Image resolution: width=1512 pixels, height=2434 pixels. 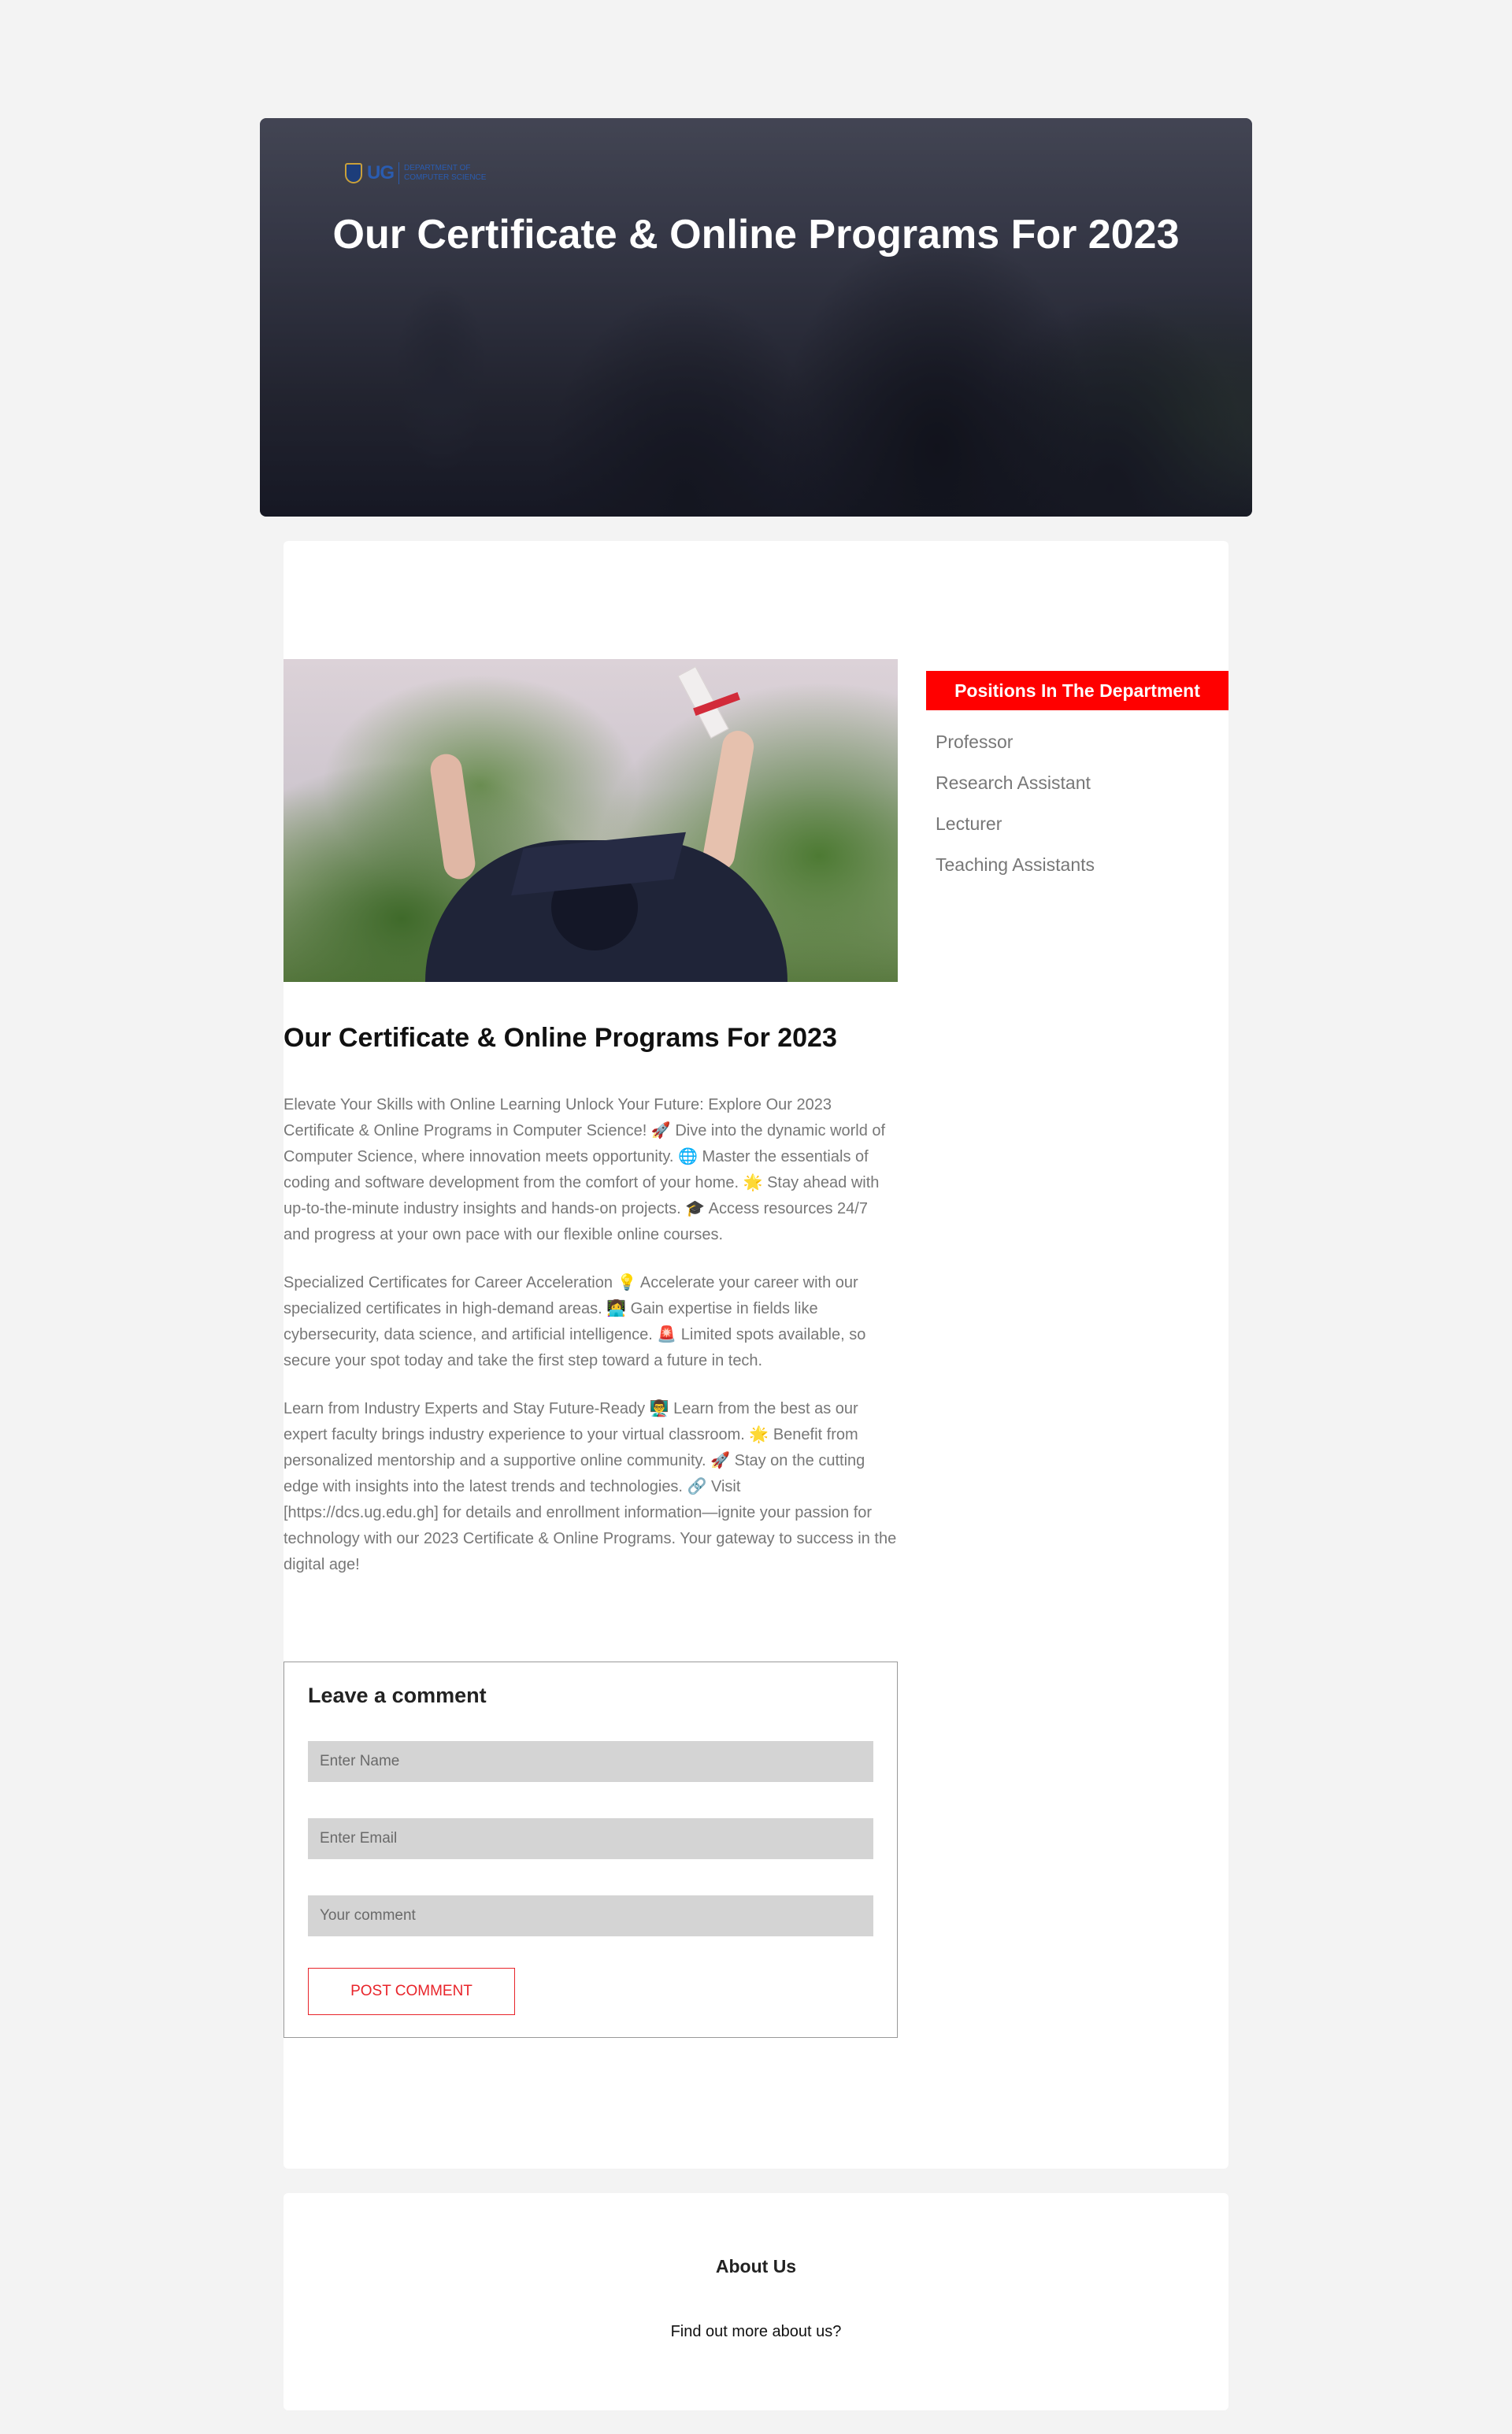 I want to click on sidebar-header: Positions In The Department, so click(x=1077, y=690).